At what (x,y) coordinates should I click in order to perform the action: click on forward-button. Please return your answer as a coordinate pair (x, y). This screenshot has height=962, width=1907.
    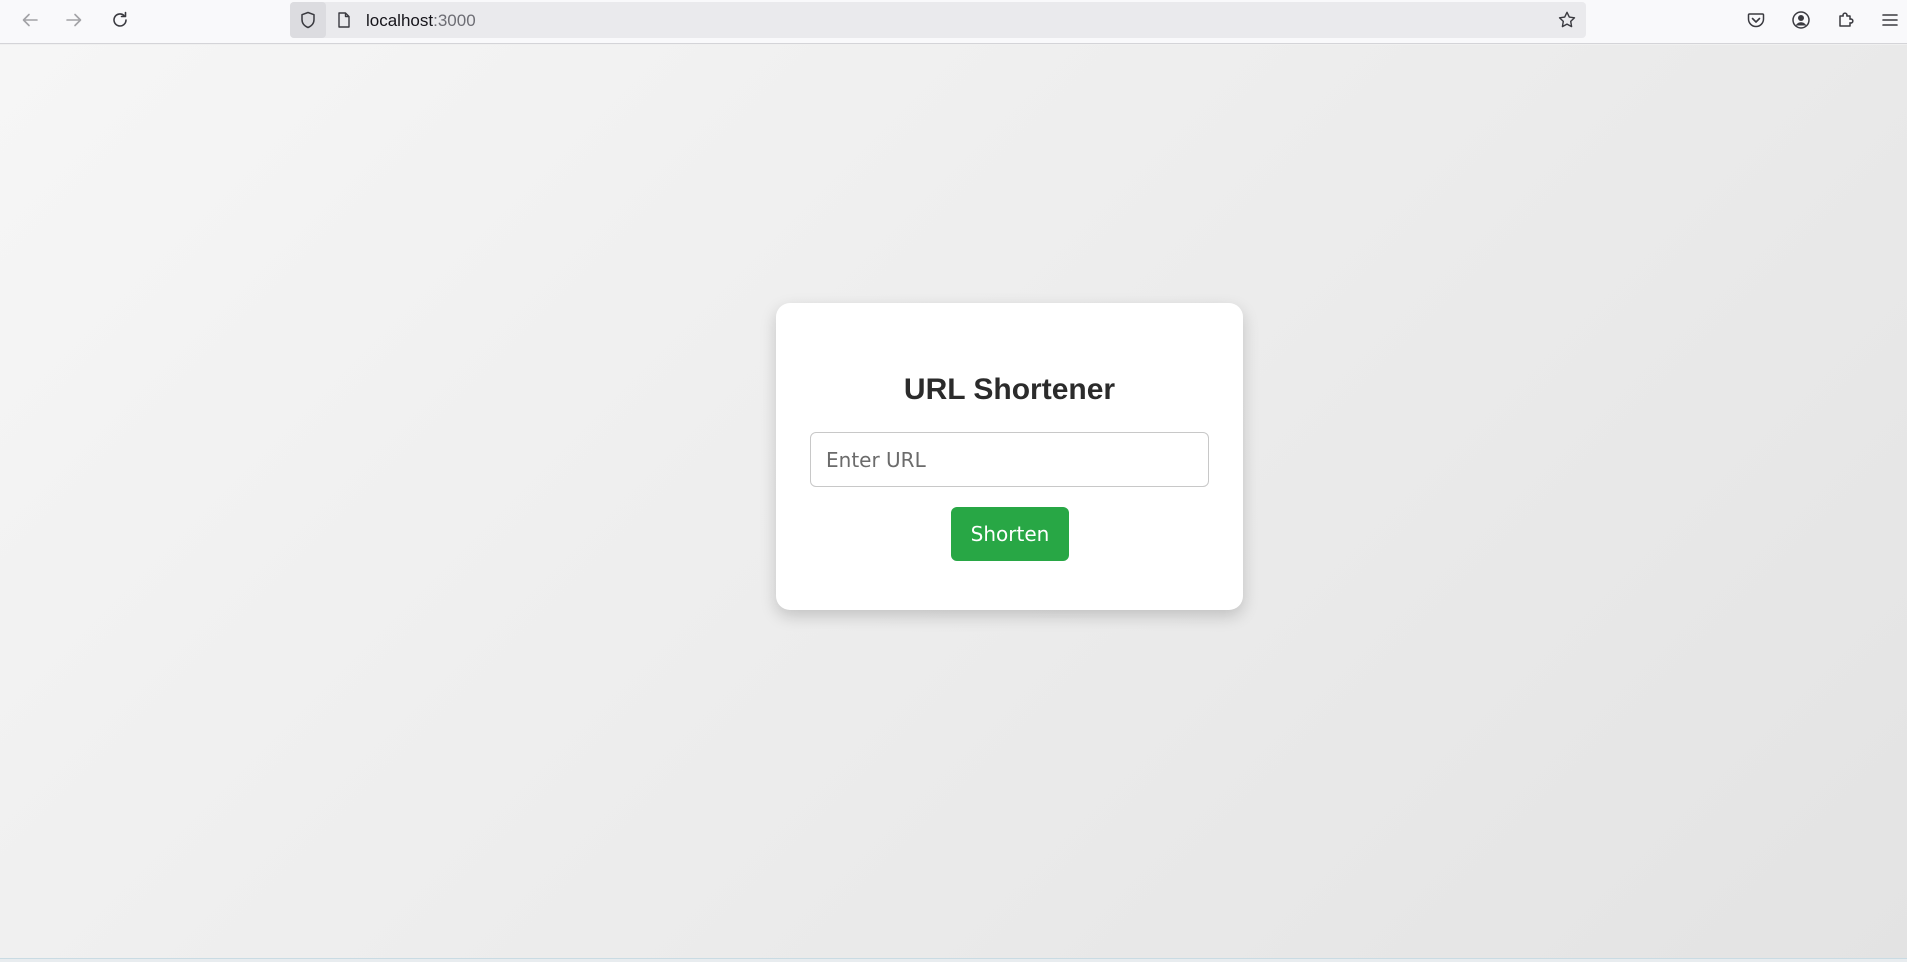
    Looking at the image, I should click on (74, 20).